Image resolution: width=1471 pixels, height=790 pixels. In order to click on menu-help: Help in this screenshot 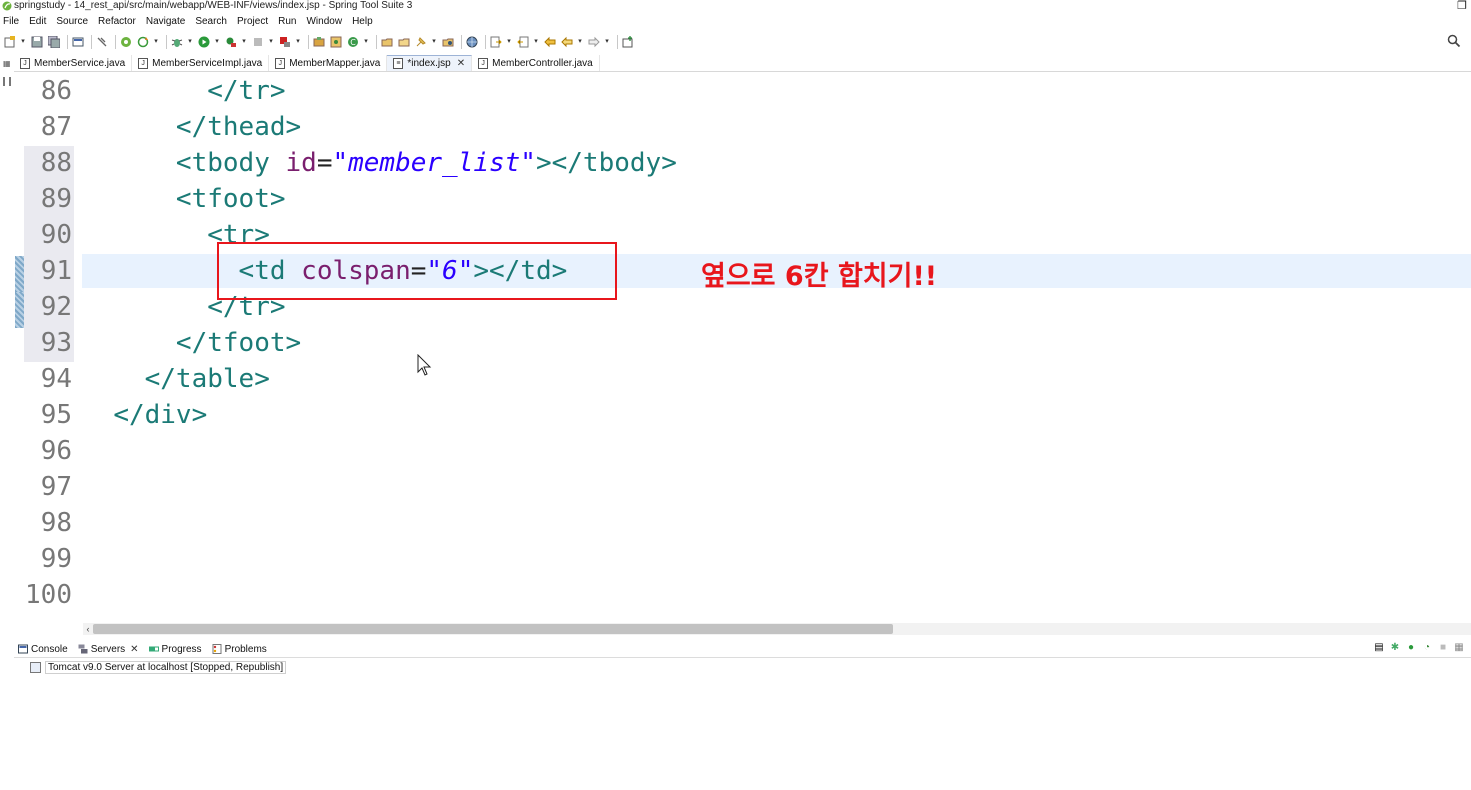, I will do `click(365, 22)`.